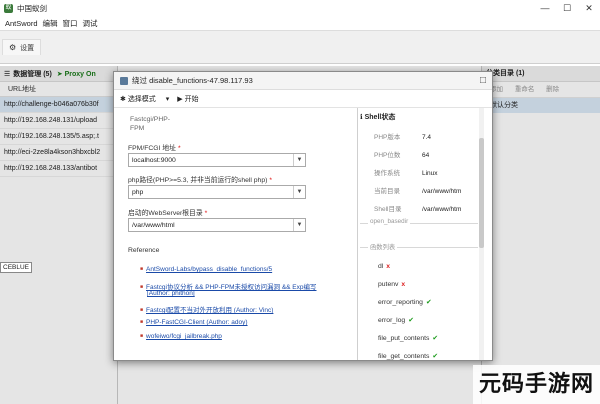  Describe the element at coordinates (150, 119) in the screenshot. I see `mode-title-line1: Fastcgi/PHP-` at that location.